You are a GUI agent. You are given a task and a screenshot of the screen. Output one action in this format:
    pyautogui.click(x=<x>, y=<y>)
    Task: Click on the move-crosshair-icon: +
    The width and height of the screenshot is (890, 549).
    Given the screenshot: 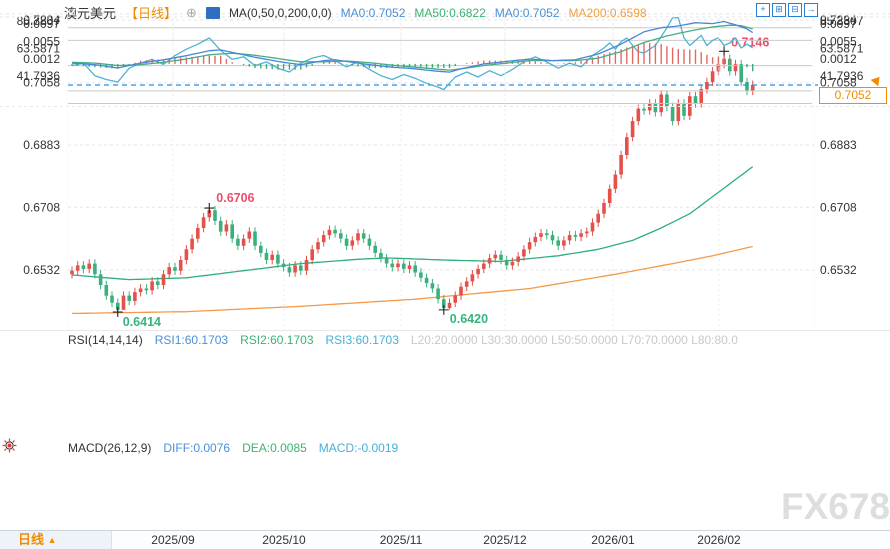 What is the action you would take?
    pyautogui.click(x=763, y=10)
    